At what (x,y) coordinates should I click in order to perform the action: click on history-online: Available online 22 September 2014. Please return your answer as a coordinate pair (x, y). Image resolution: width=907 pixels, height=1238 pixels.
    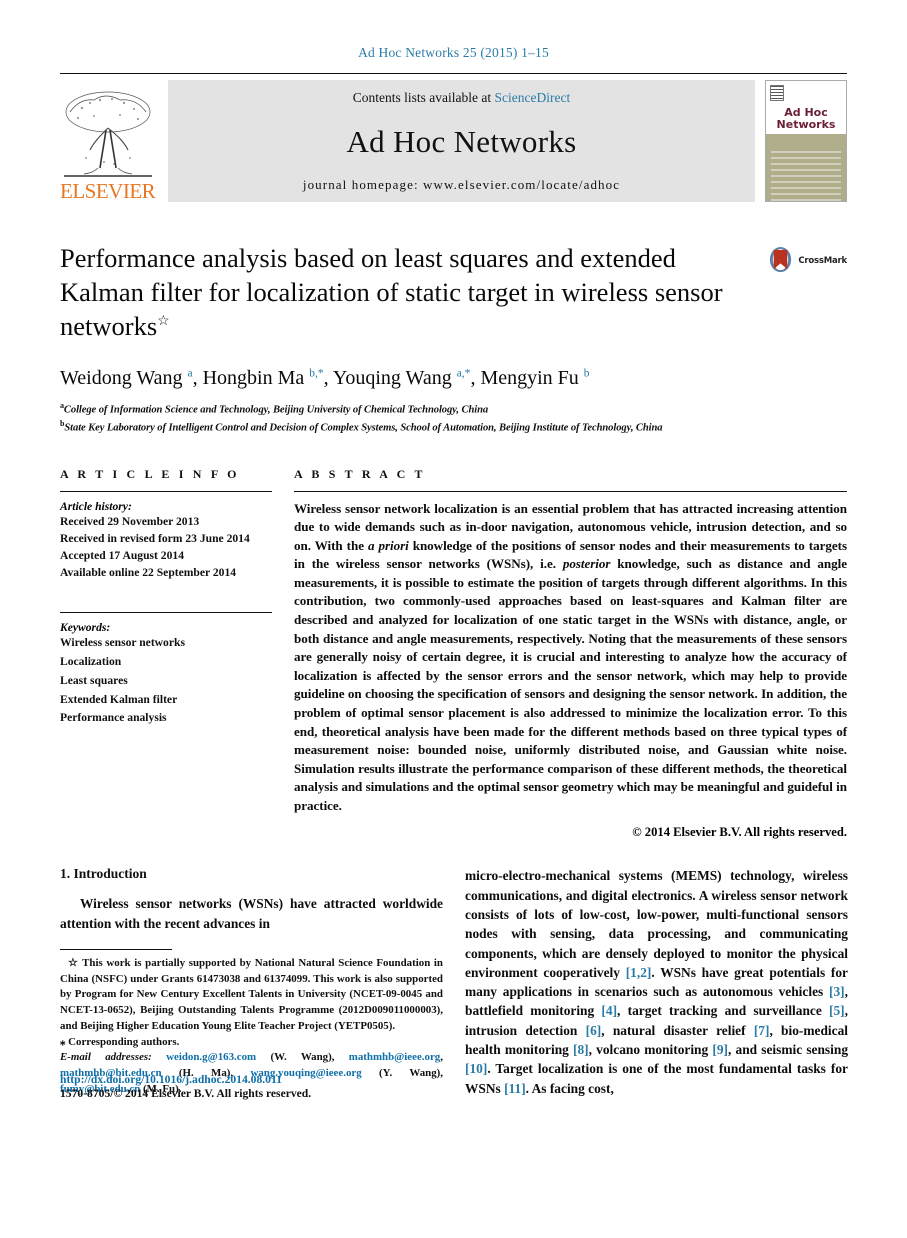
    Looking at the image, I should click on (148, 573).